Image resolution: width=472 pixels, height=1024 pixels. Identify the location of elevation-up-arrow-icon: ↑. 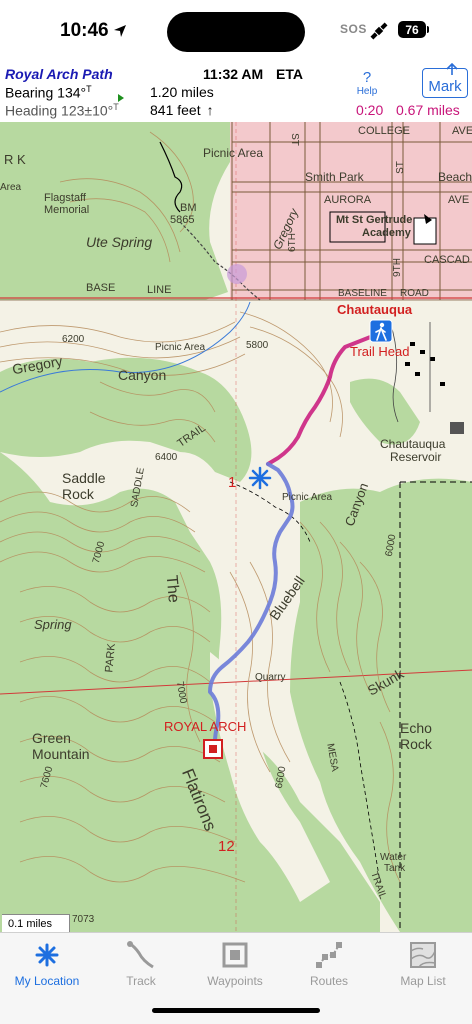
(210, 110).